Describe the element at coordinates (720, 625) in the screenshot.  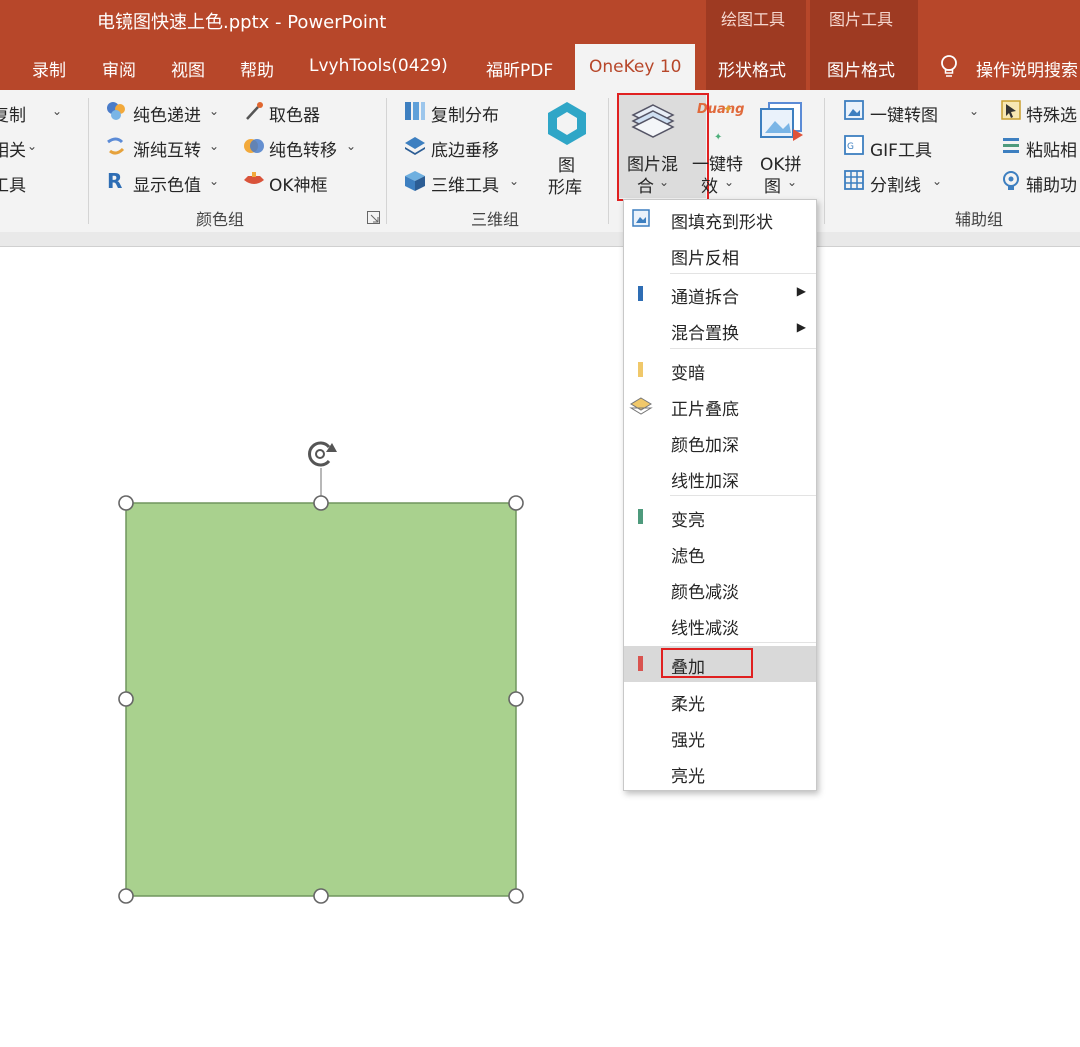
I see `menu-item-linear-dodge: 线性减淡` at that location.